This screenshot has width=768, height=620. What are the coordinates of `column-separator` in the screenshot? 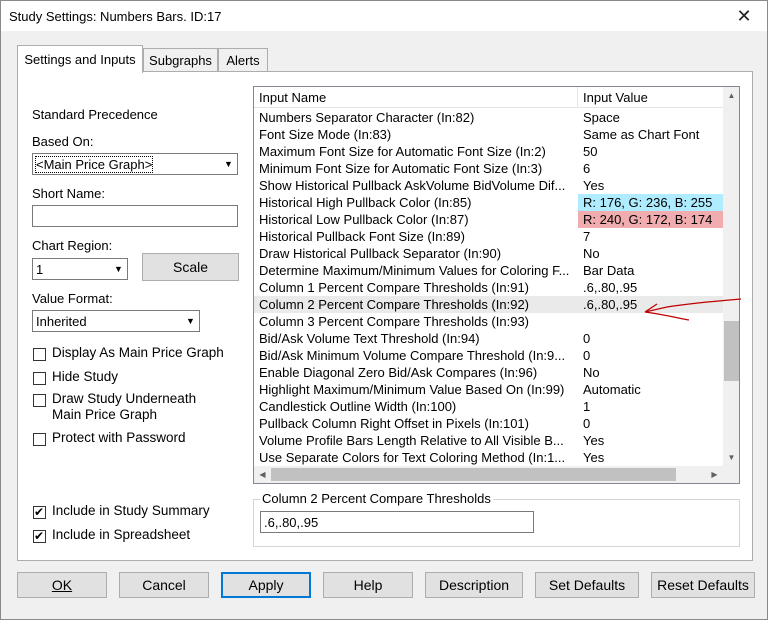 It's located at (577, 97).